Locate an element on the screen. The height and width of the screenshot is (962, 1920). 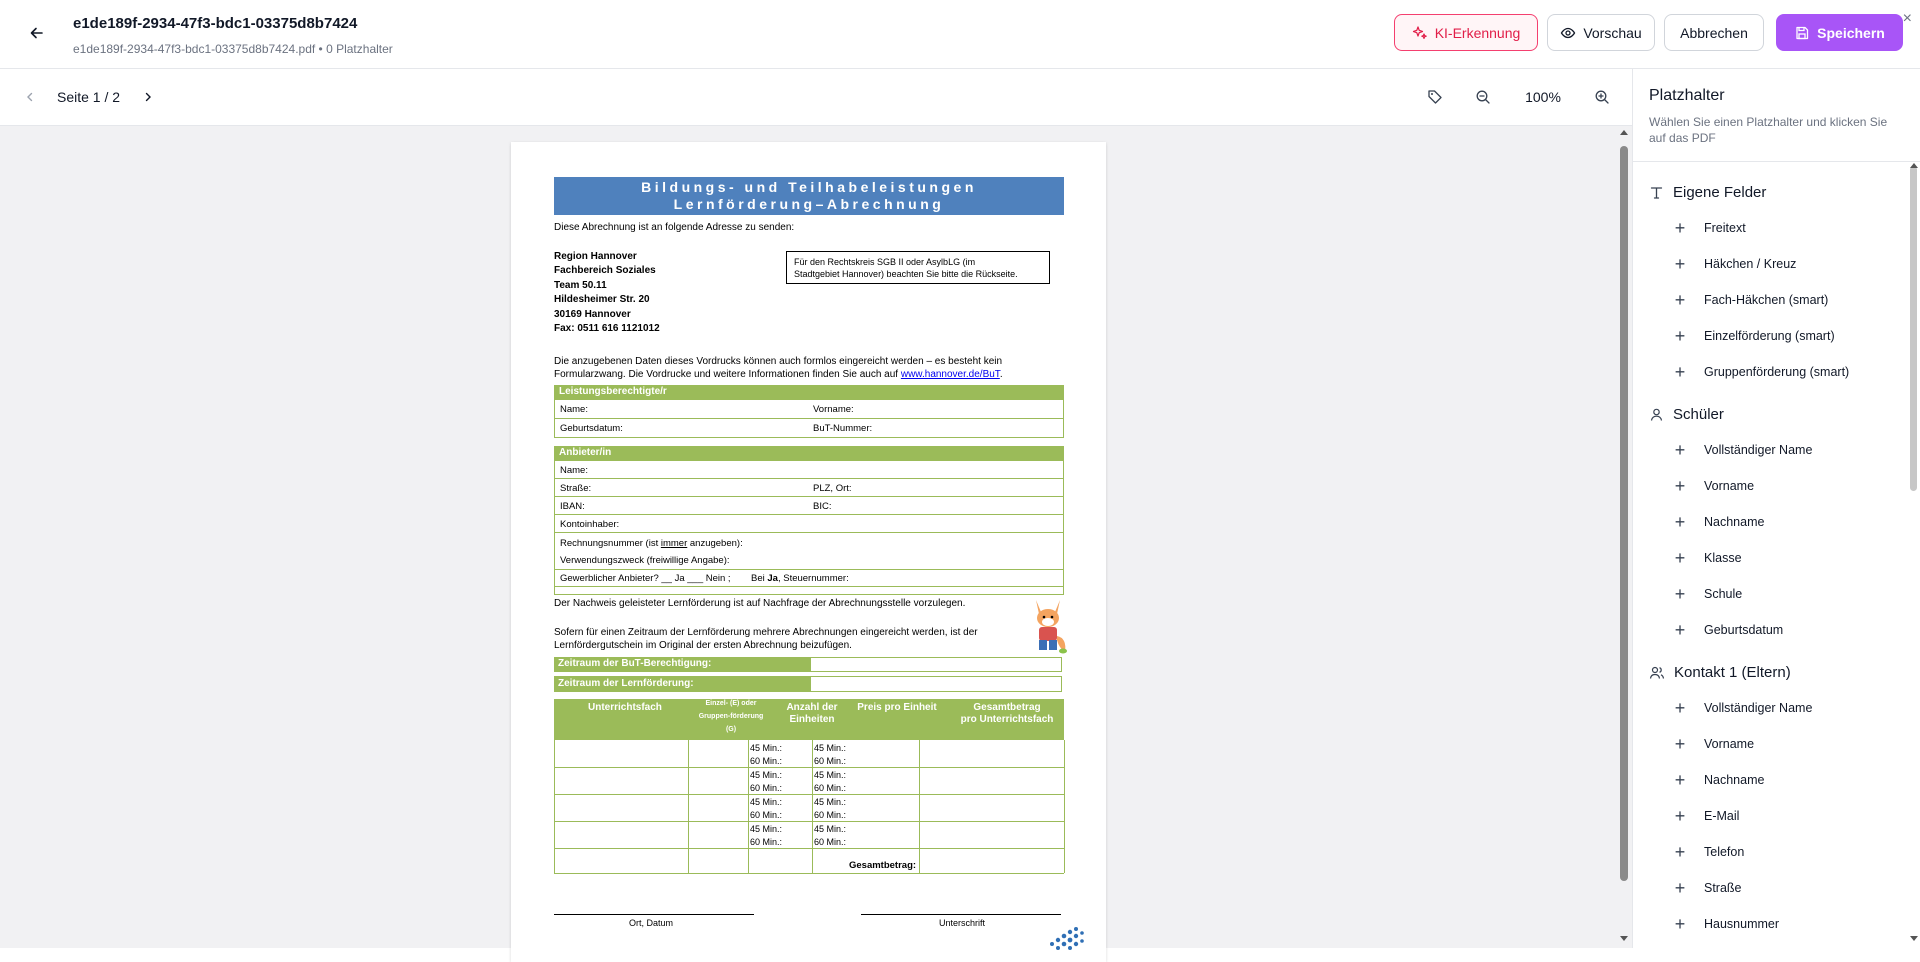
zoom-out-icon is located at coordinates (1483, 97).